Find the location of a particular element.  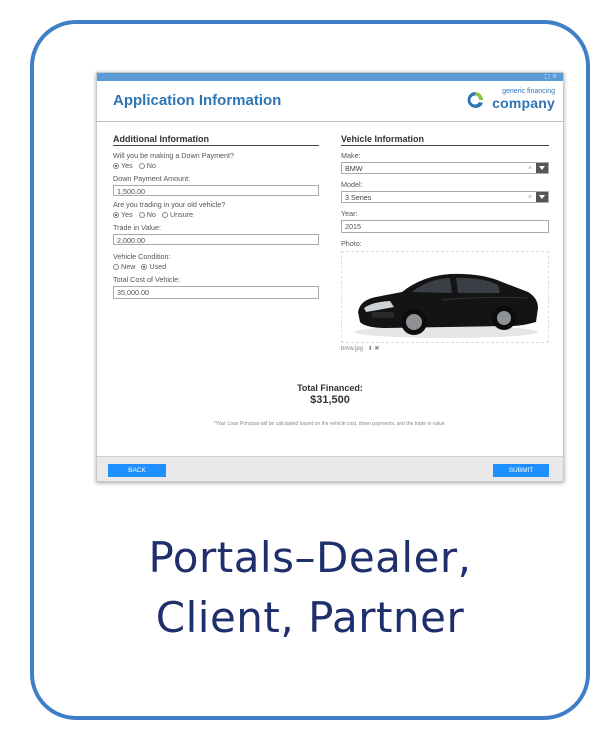

page-title: Application Information is located at coordinates (197, 100).